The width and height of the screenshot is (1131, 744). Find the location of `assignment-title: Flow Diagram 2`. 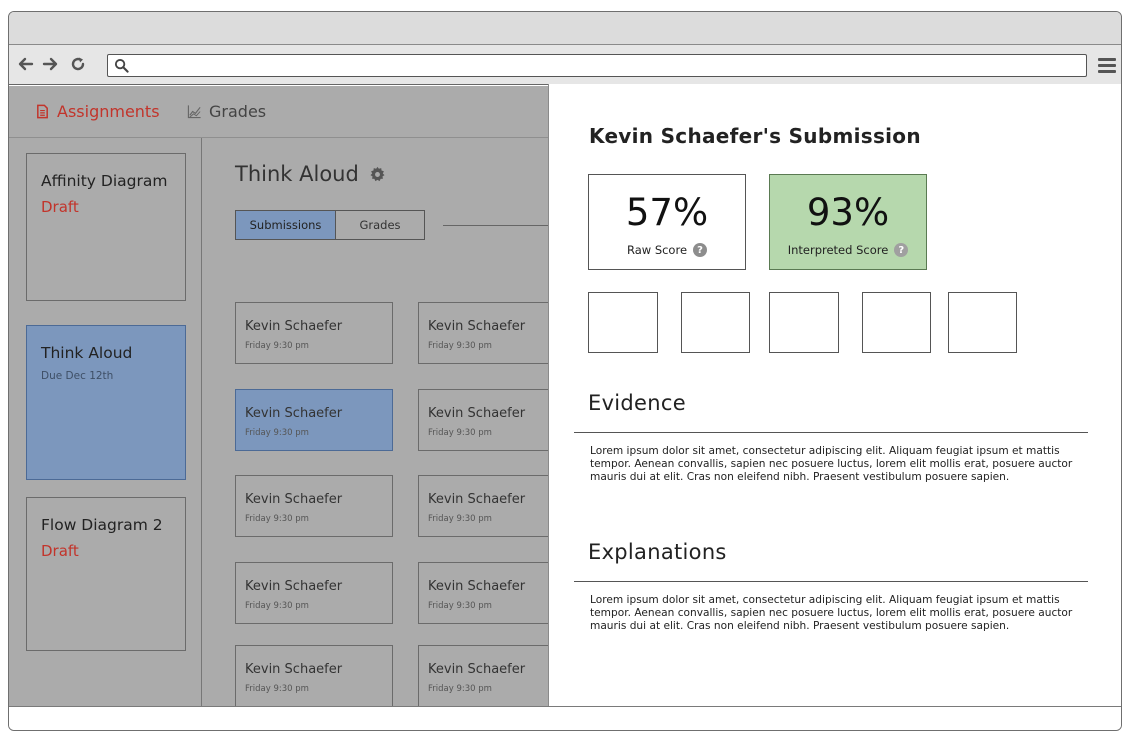

assignment-title: Flow Diagram 2 is located at coordinates (102, 525).